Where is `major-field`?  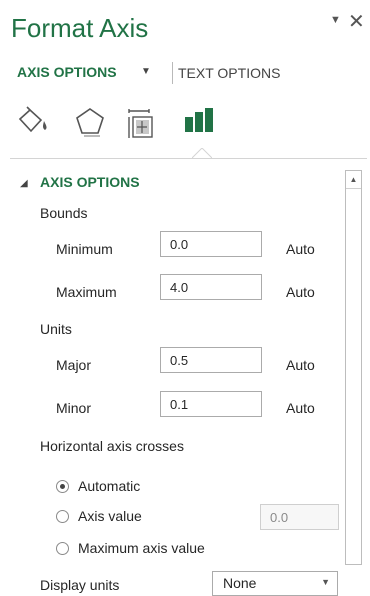 major-field is located at coordinates (211, 360).